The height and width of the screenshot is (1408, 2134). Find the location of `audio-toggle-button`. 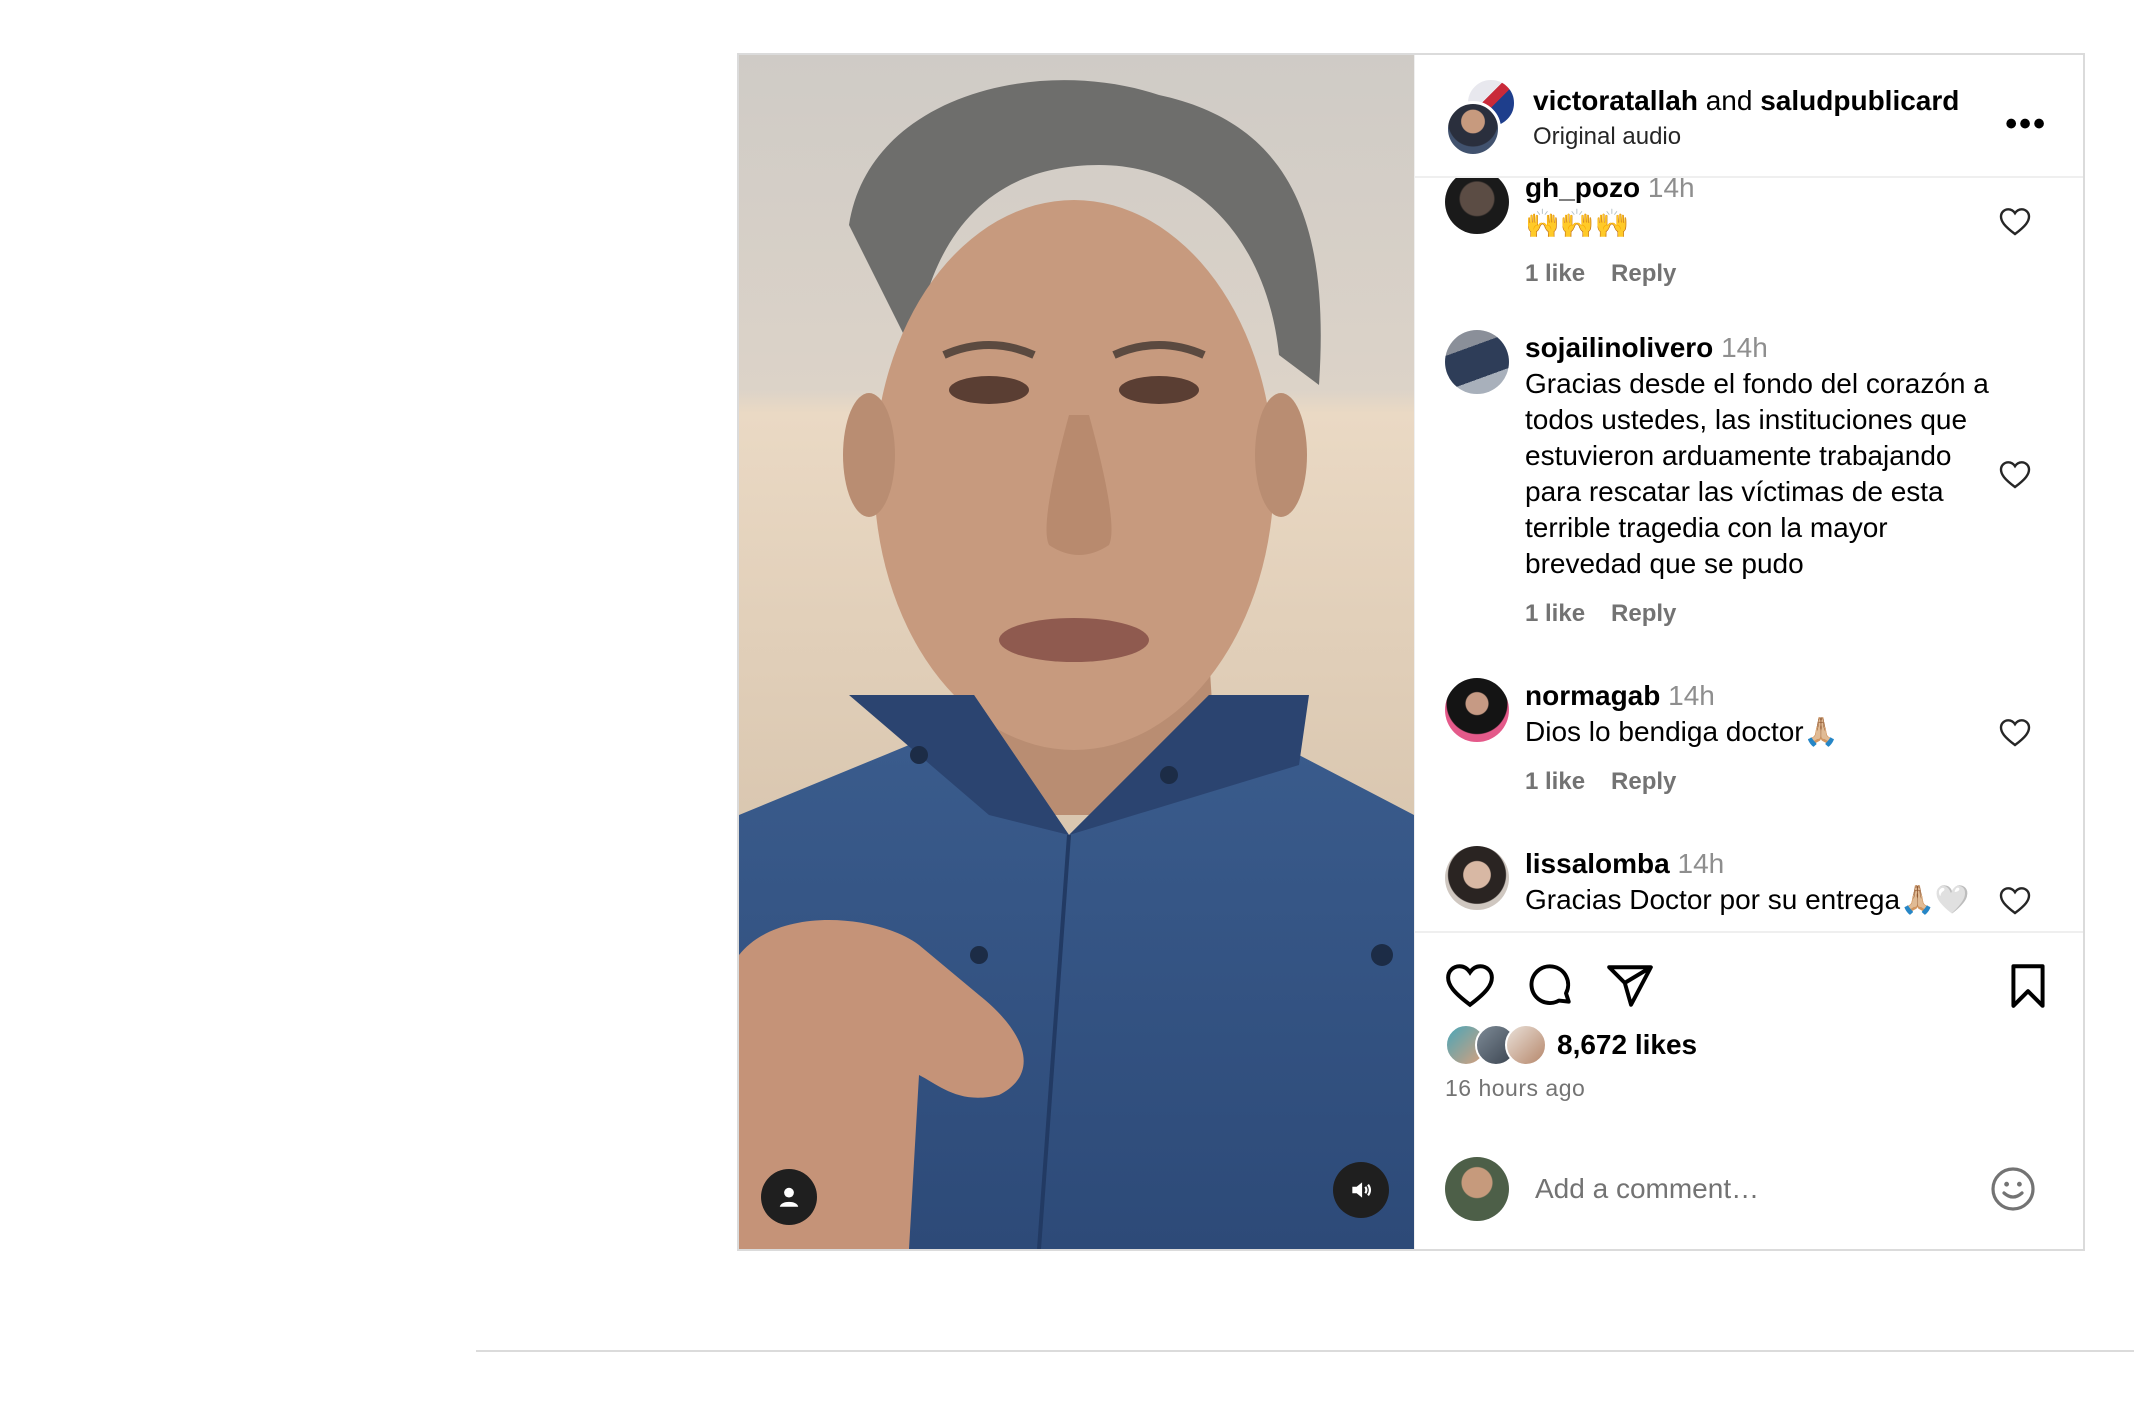

audio-toggle-button is located at coordinates (1361, 1190).